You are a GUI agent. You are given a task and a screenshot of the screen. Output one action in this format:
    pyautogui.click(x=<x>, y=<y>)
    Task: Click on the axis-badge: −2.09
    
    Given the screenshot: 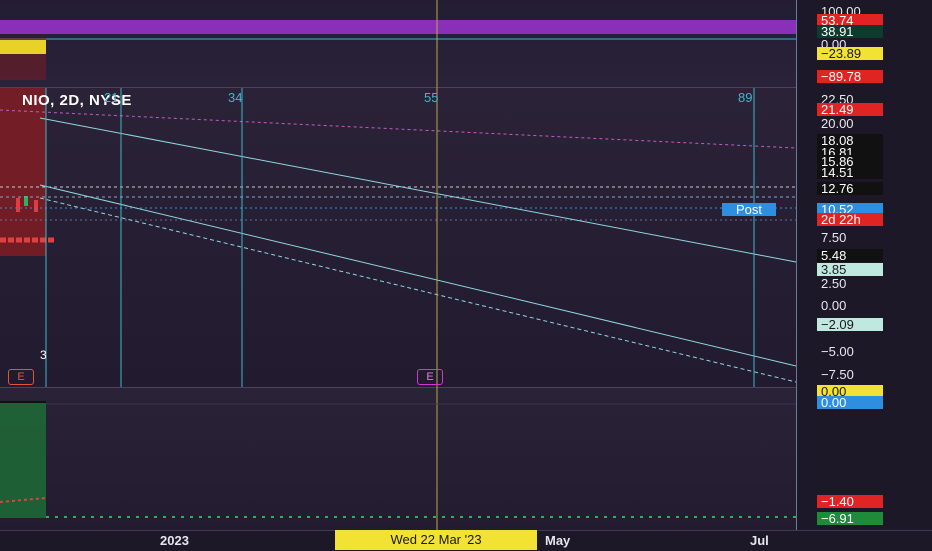 What is the action you would take?
    pyautogui.click(x=850, y=324)
    